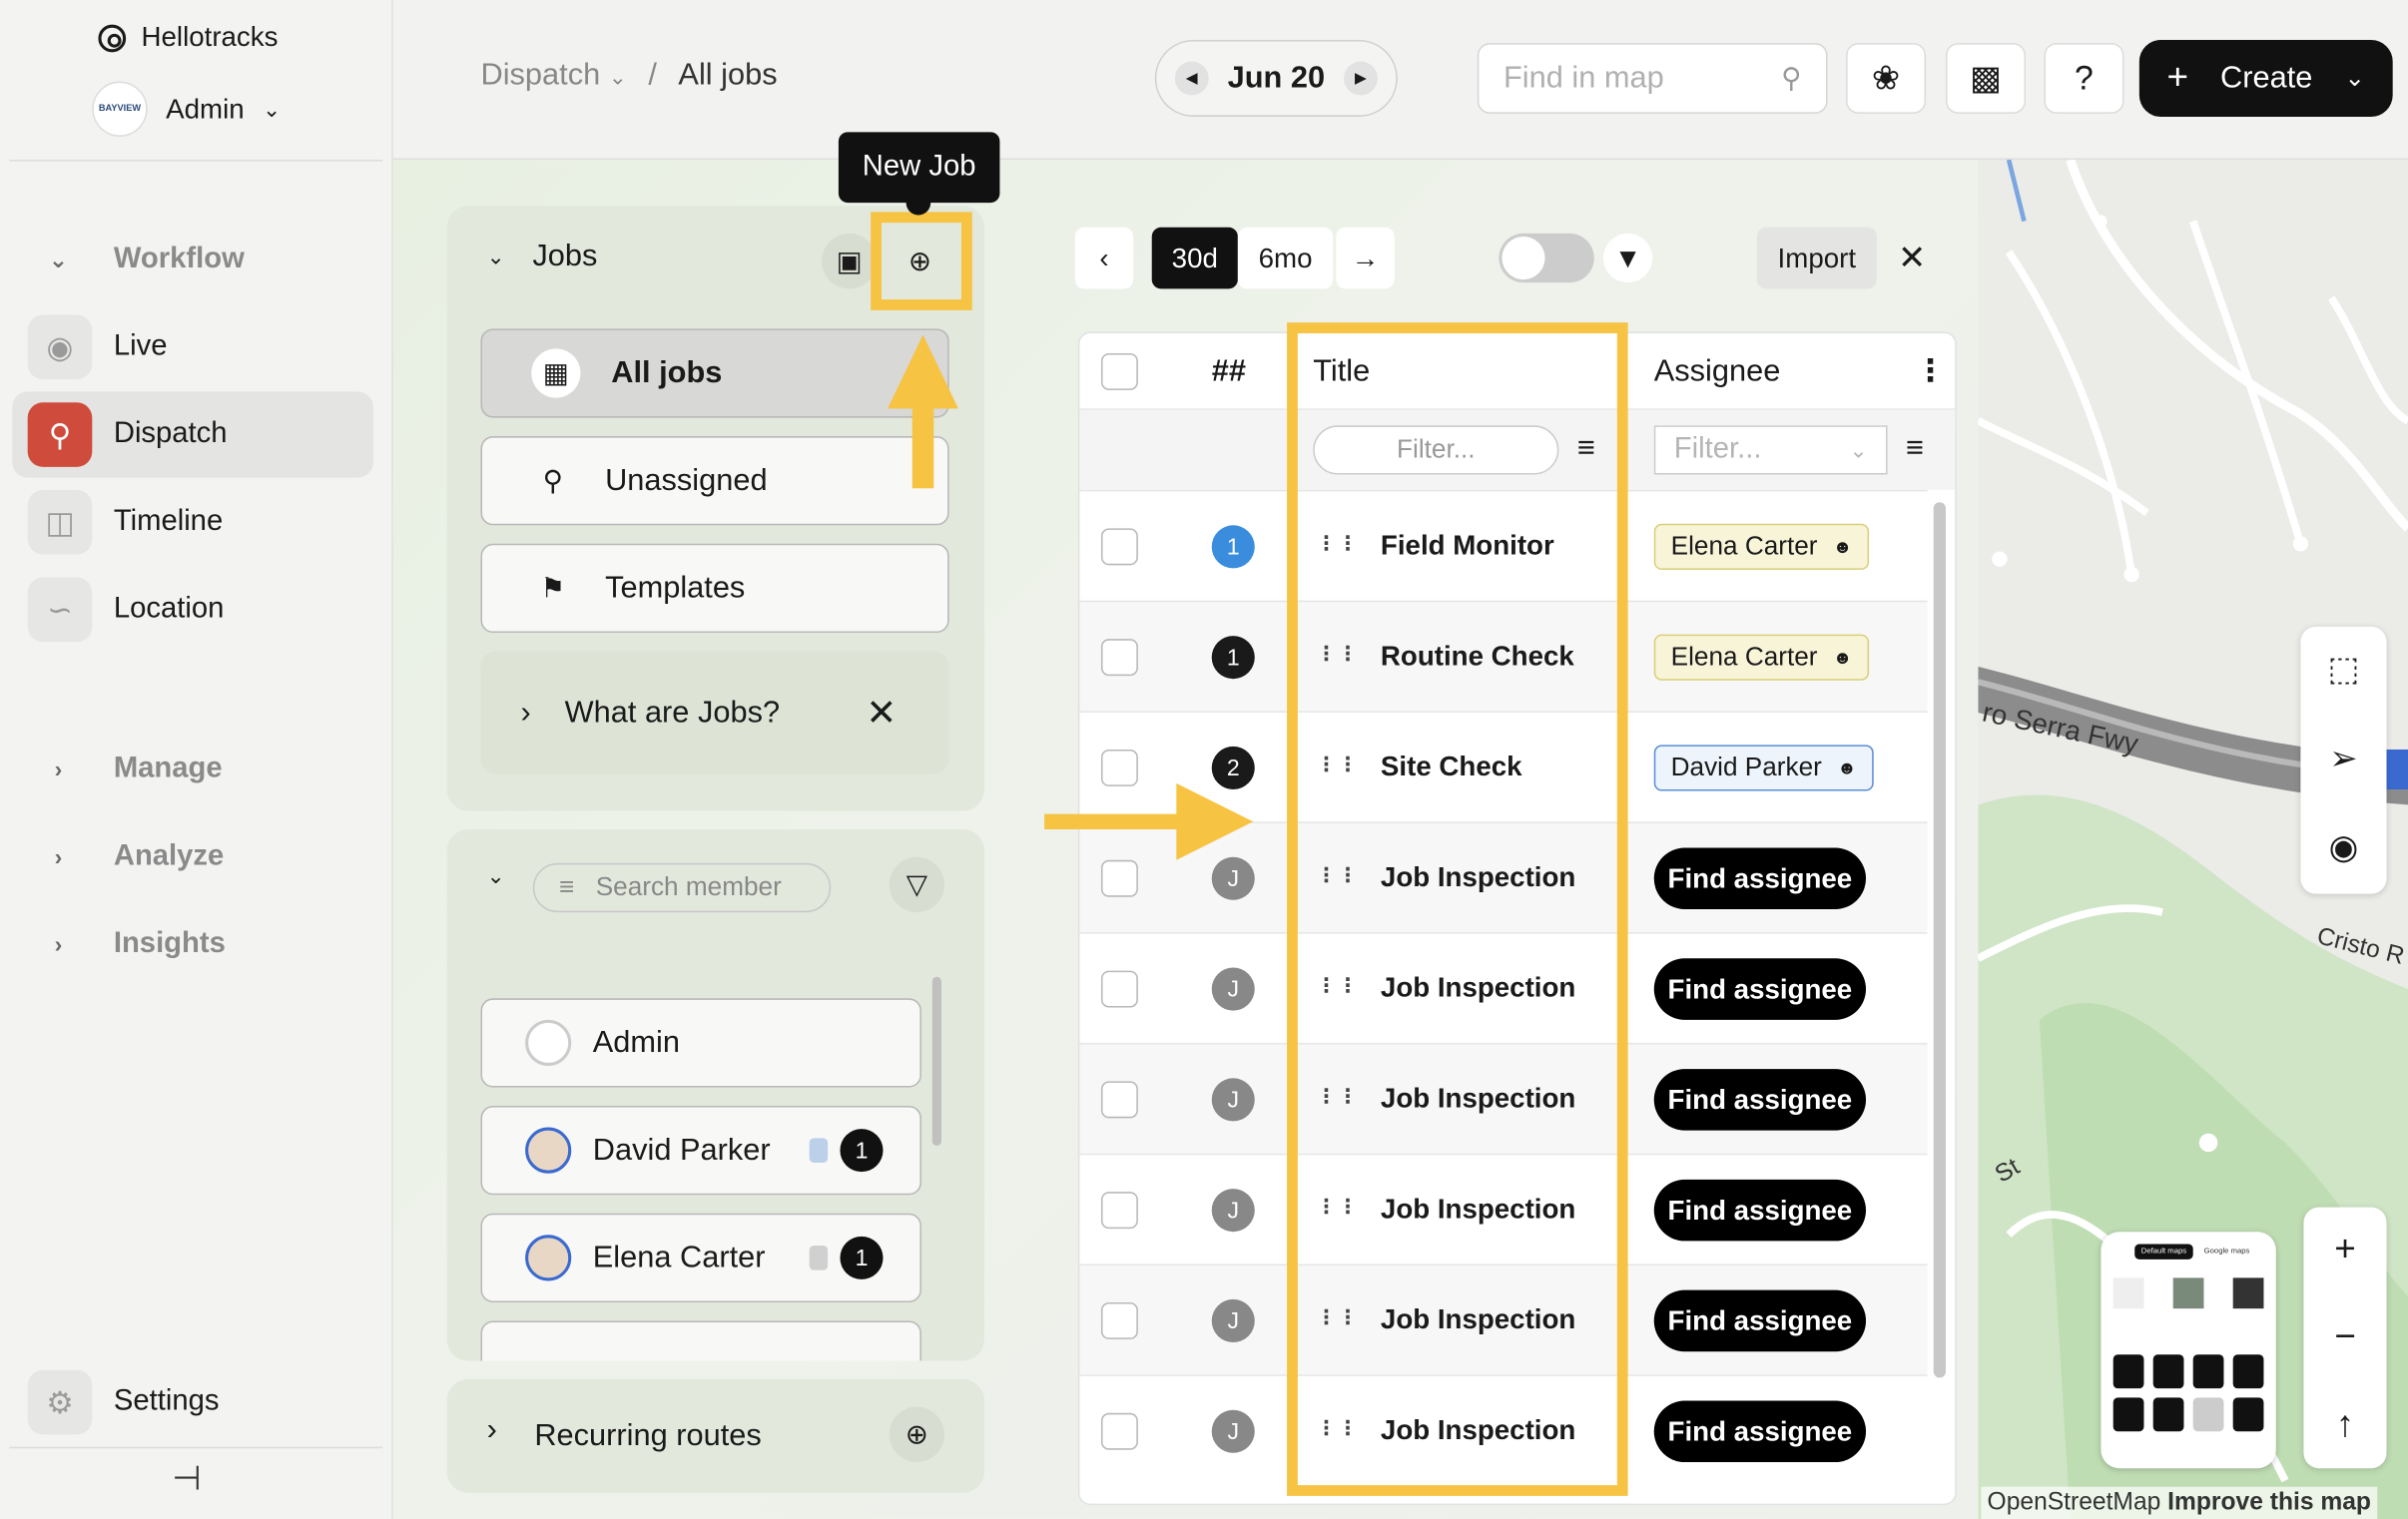 The width and height of the screenshot is (2408, 1519). What do you see at coordinates (1931, 370) in the screenshot?
I see `column-menu-icon: ⋮` at bounding box center [1931, 370].